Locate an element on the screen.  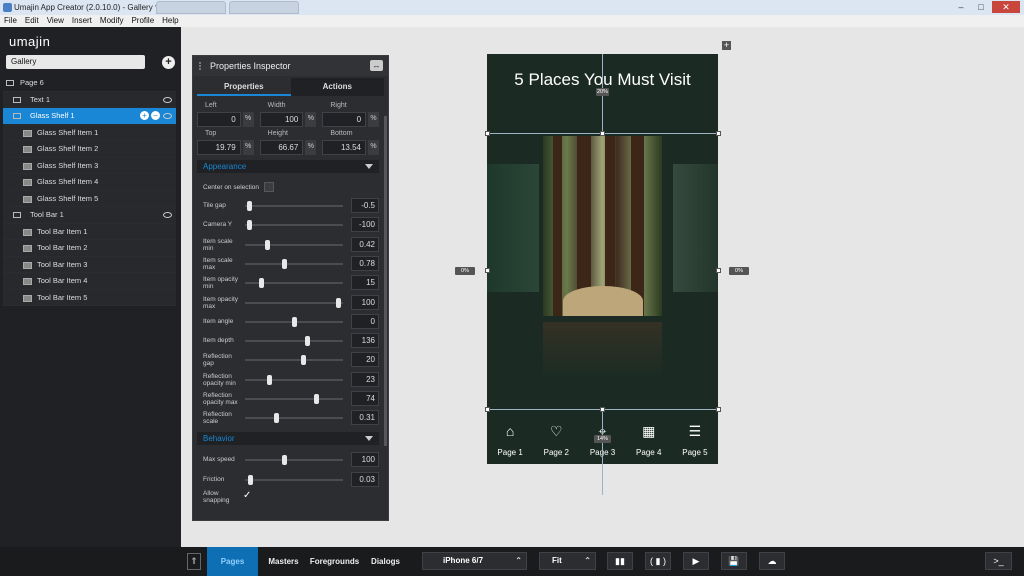
tree-node: Tool Bar Item 4 is located at coordinates (89, 281).